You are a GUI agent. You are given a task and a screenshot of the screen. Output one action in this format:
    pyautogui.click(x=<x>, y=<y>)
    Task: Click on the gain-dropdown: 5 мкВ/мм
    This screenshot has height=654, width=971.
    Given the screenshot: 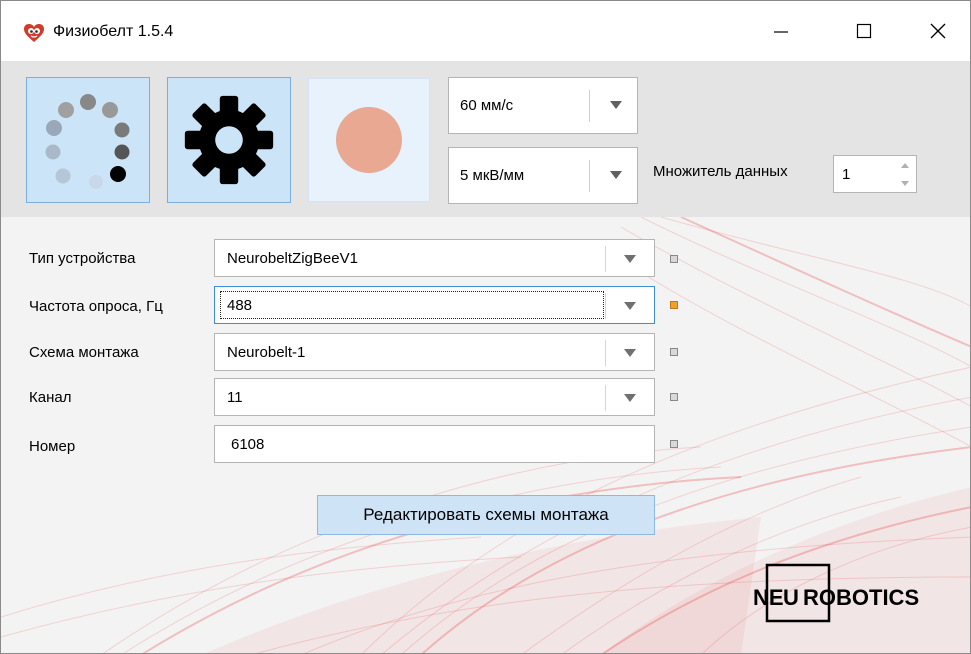 What is the action you would take?
    pyautogui.click(x=543, y=175)
    